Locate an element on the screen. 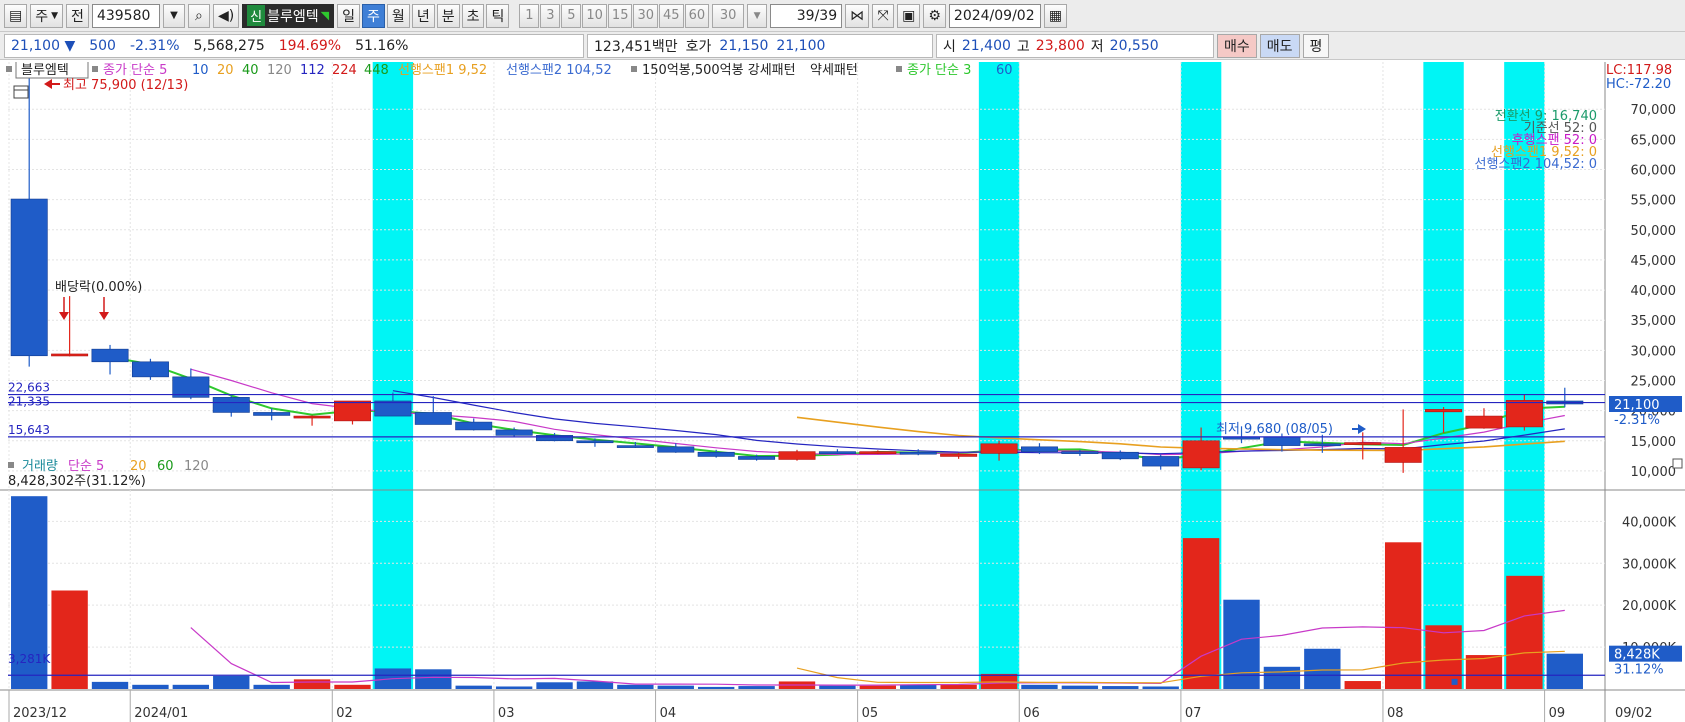  ichimoku-span2: 선행스팬2 104,52: 0 is located at coordinates (1535, 164).